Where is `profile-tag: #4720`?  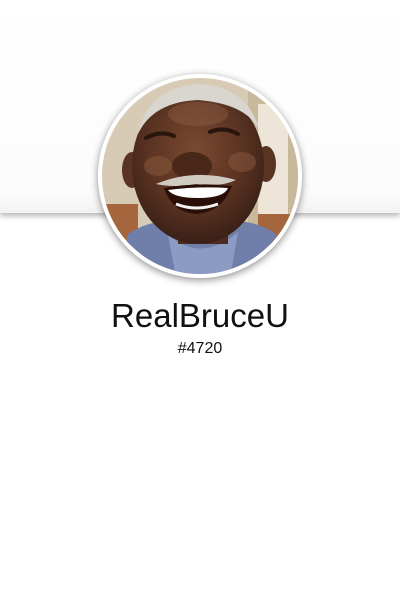 profile-tag: #4720 is located at coordinates (200, 348).